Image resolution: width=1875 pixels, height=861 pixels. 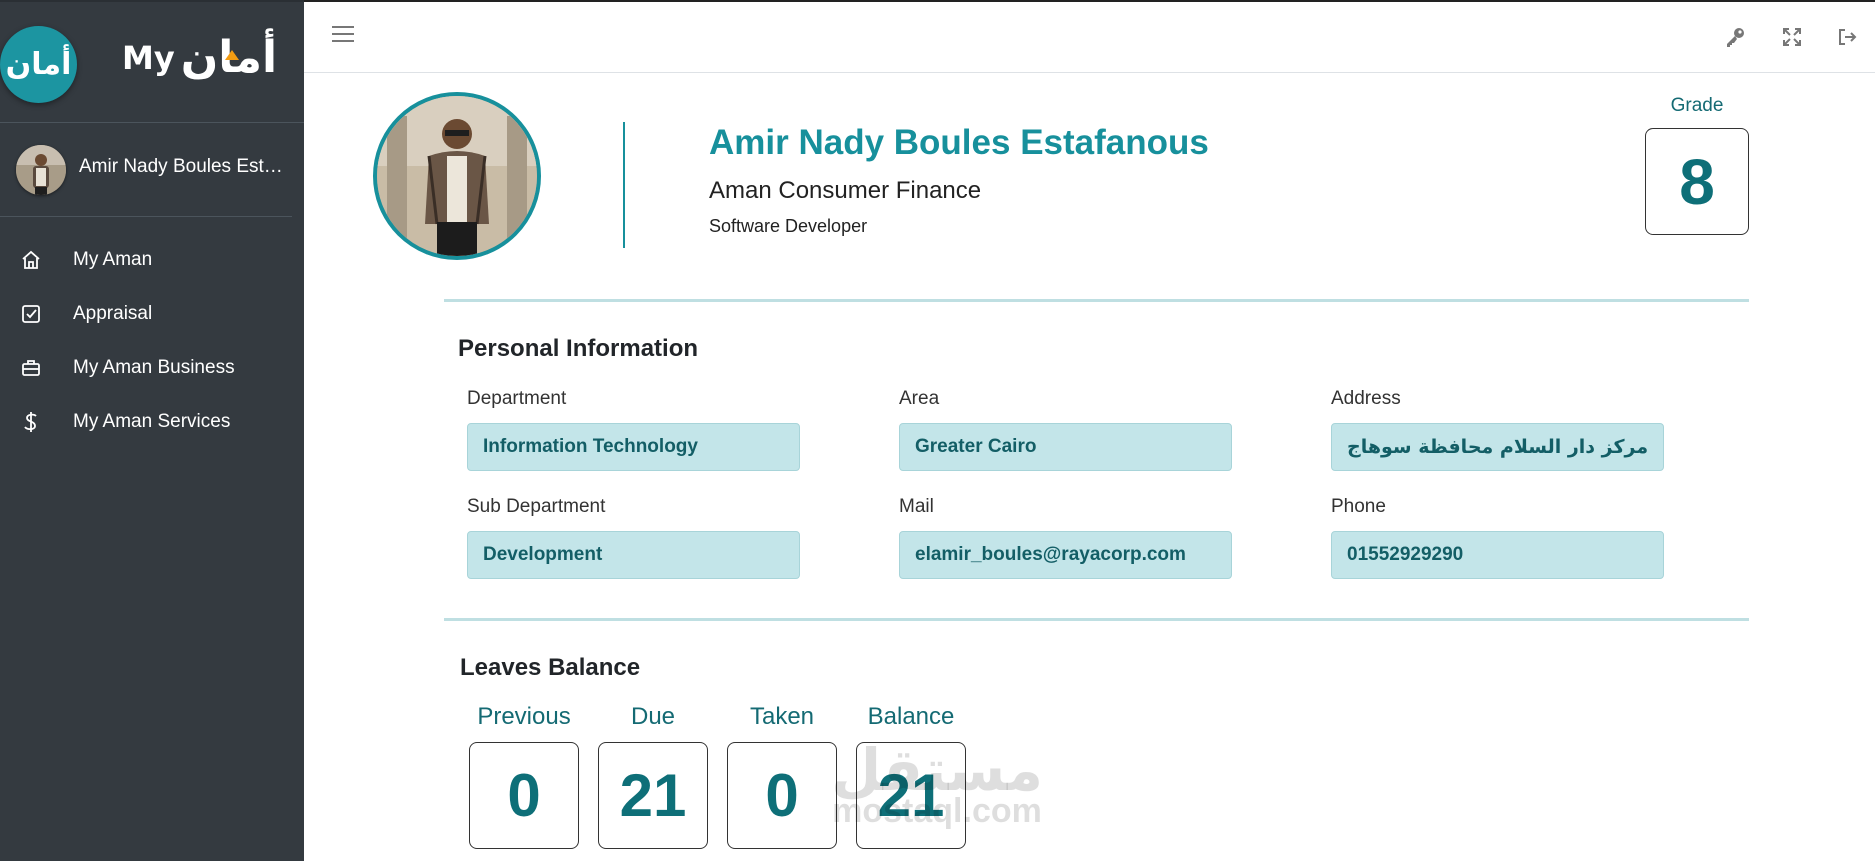 I want to click on due-label: Due, so click(x=653, y=716).